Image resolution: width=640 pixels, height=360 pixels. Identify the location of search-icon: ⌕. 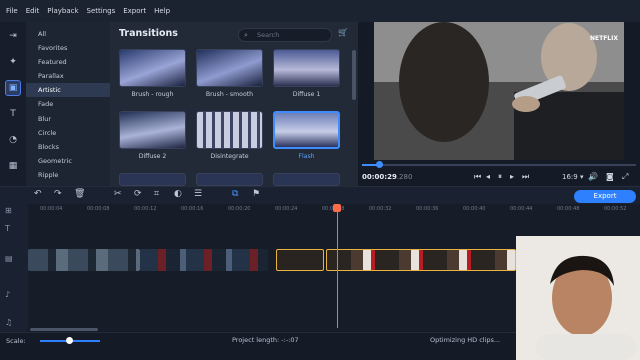
(246, 35).